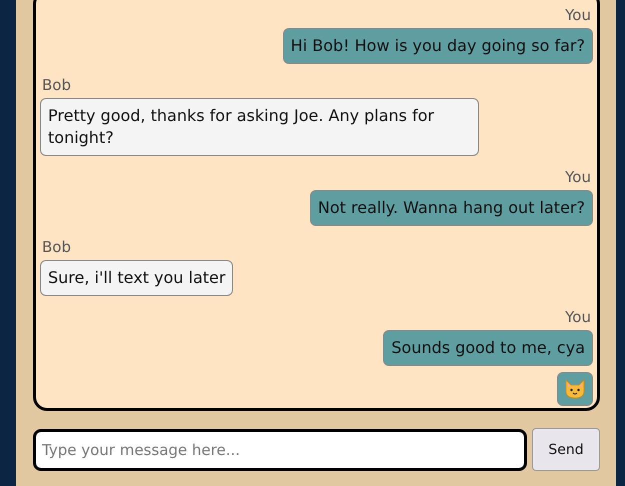 The image size is (625, 486). What do you see at coordinates (437, 46) in the screenshot?
I see `message-bubble: Hi Bob! How is you day going so far?` at bounding box center [437, 46].